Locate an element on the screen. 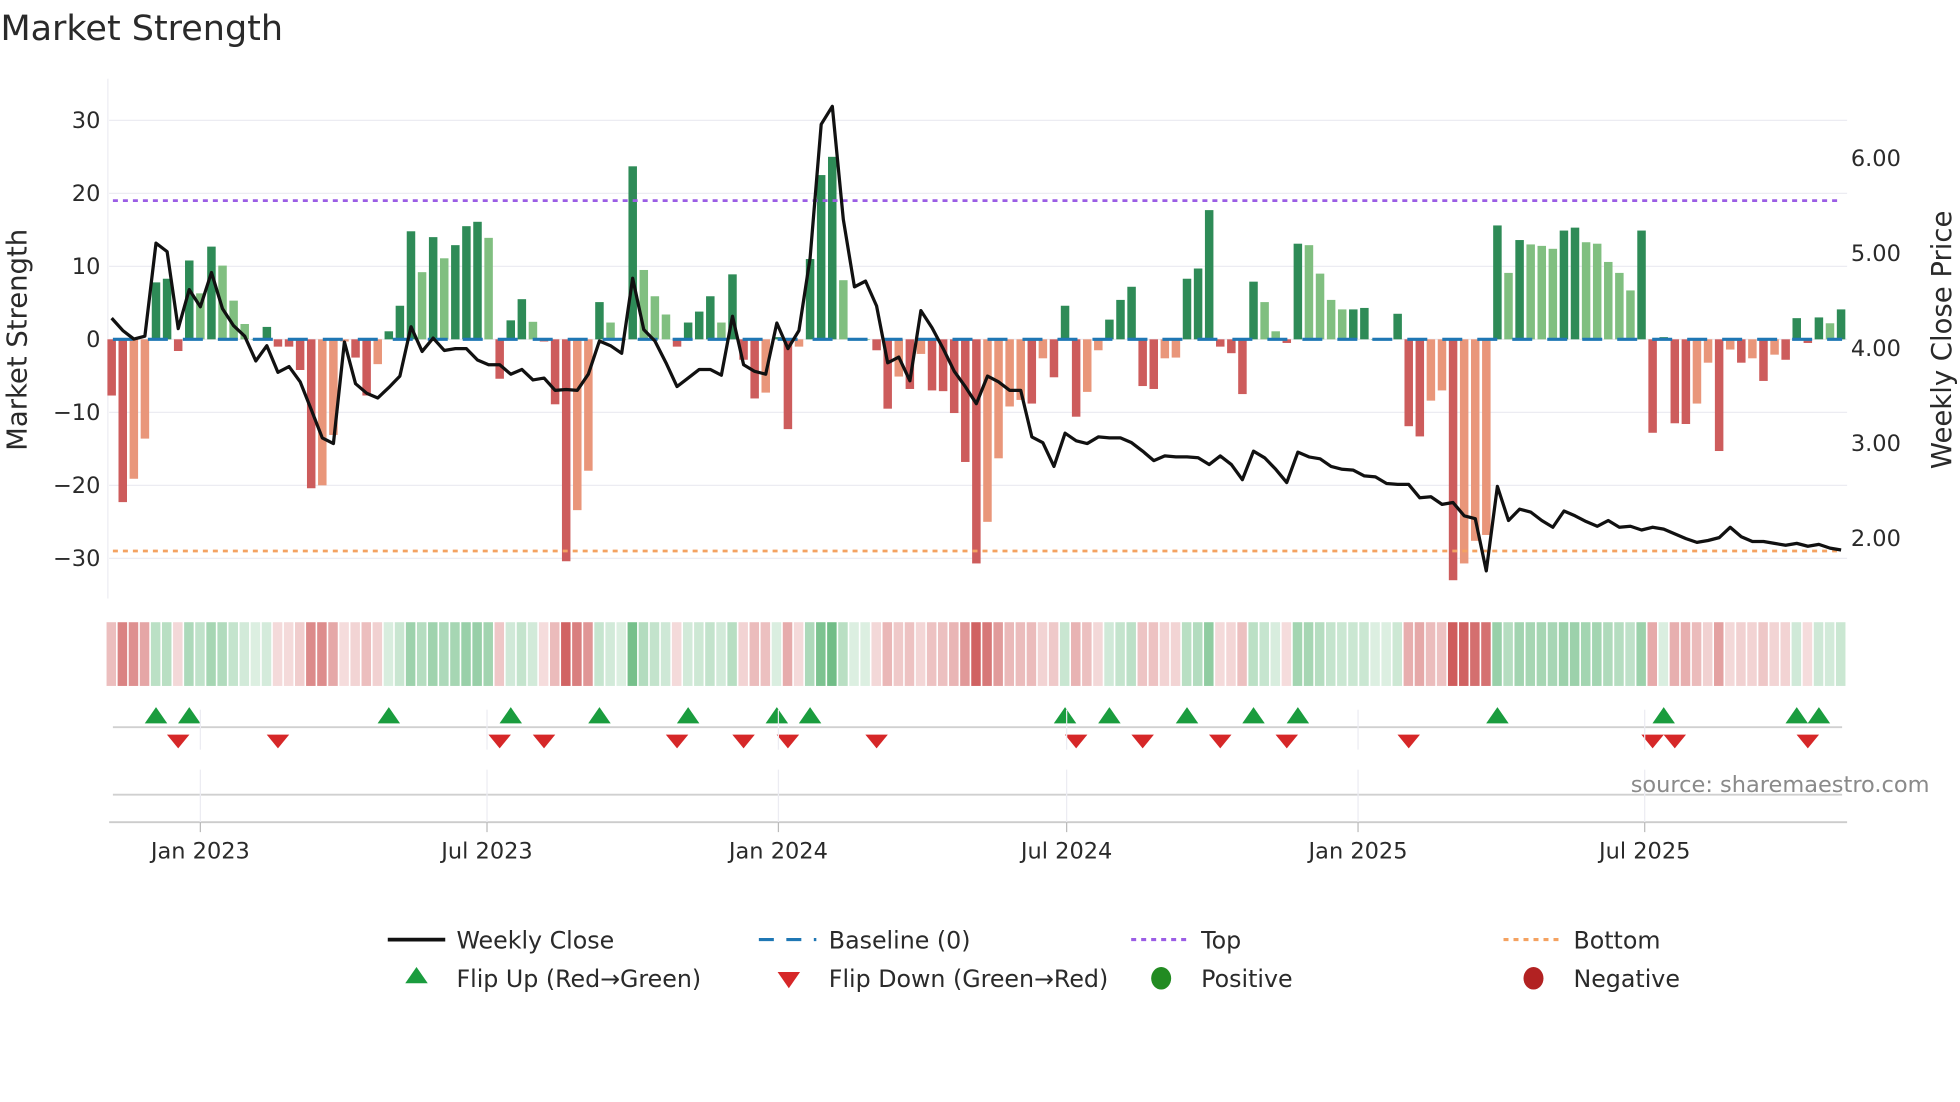 The height and width of the screenshot is (1102, 1960). source-note: source: sharemaestro.com is located at coordinates (1780, 785).